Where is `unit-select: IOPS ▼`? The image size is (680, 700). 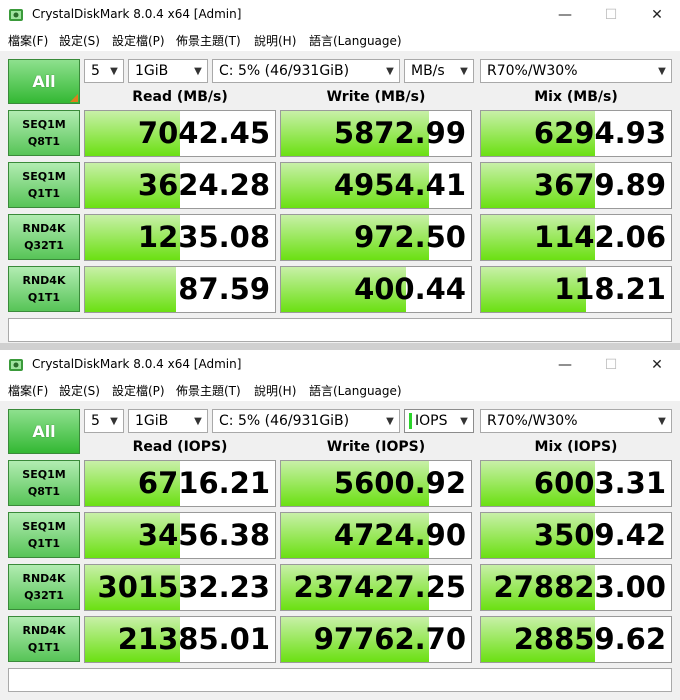 unit-select: IOPS ▼ is located at coordinates (439, 421).